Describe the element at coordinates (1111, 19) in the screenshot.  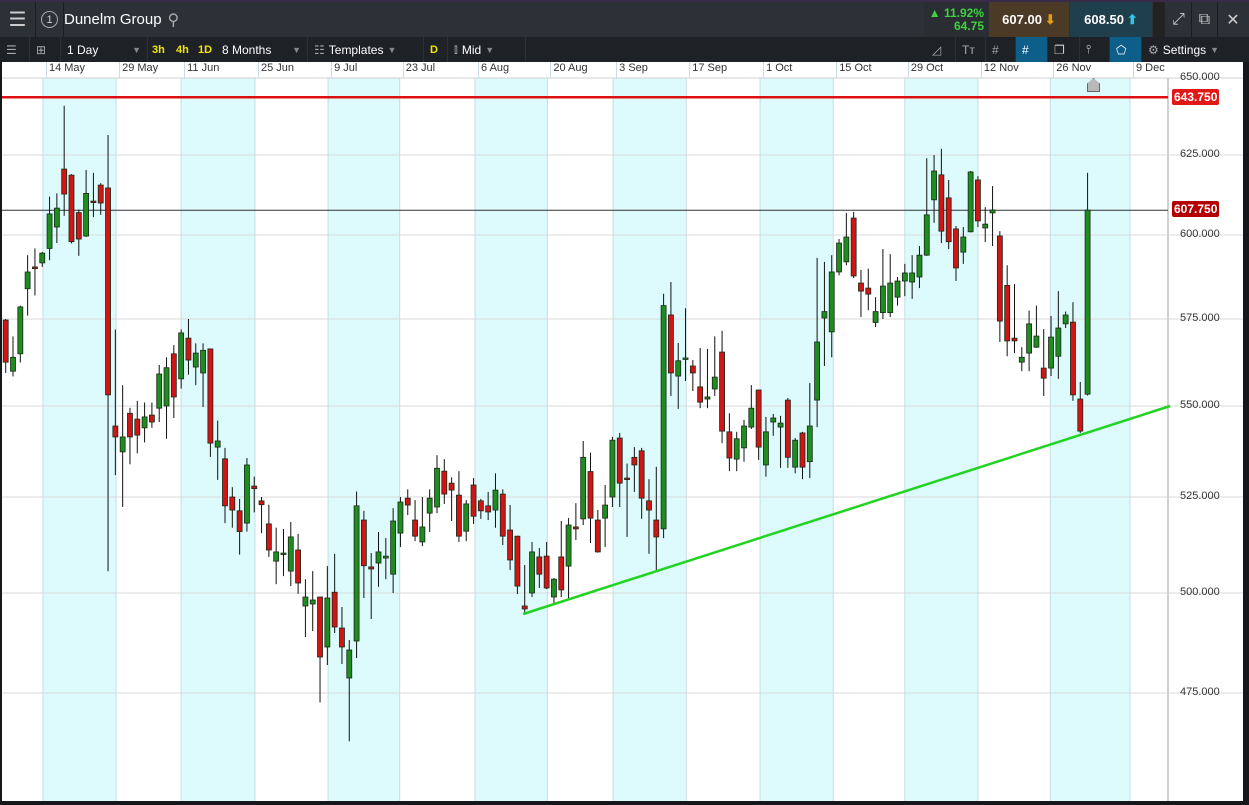
I see `buy-button: 608.50 ⬆` at that location.